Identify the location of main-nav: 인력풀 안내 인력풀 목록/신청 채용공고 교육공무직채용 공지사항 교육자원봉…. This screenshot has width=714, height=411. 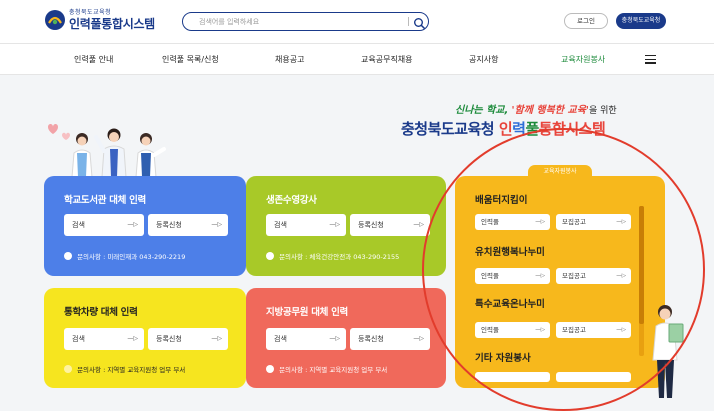
(357, 59).